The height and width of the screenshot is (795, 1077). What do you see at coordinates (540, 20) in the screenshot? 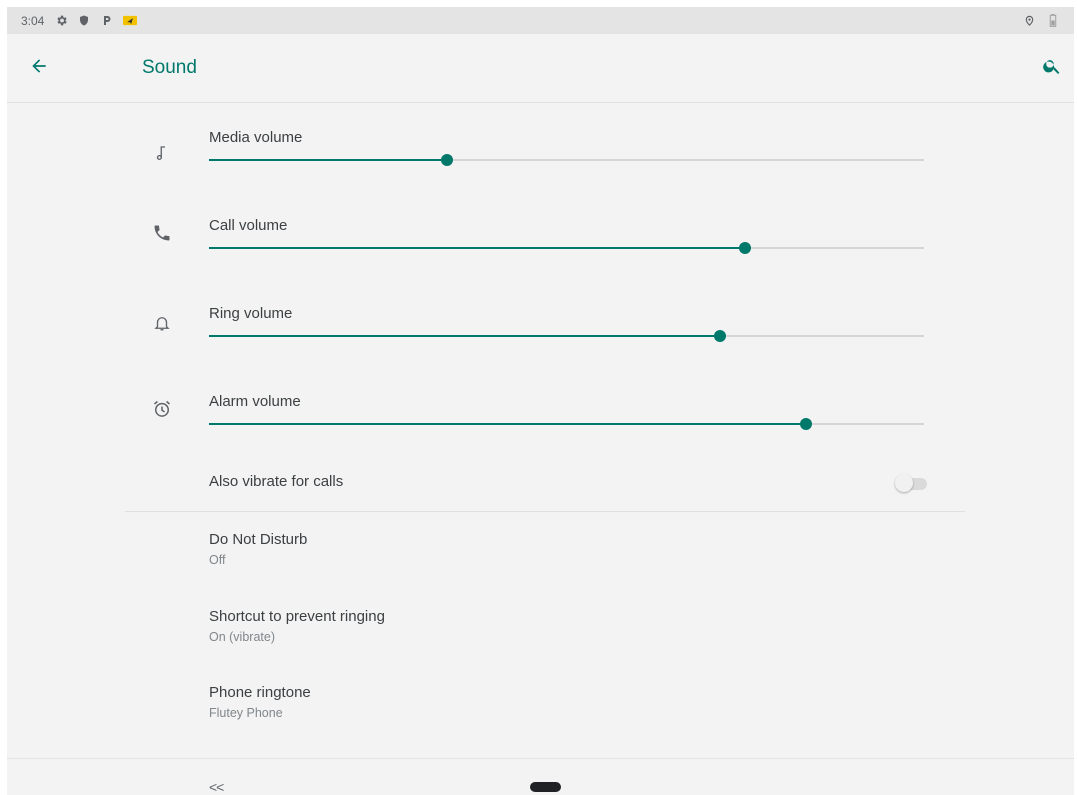
I see `status-bar: 3:04` at bounding box center [540, 20].